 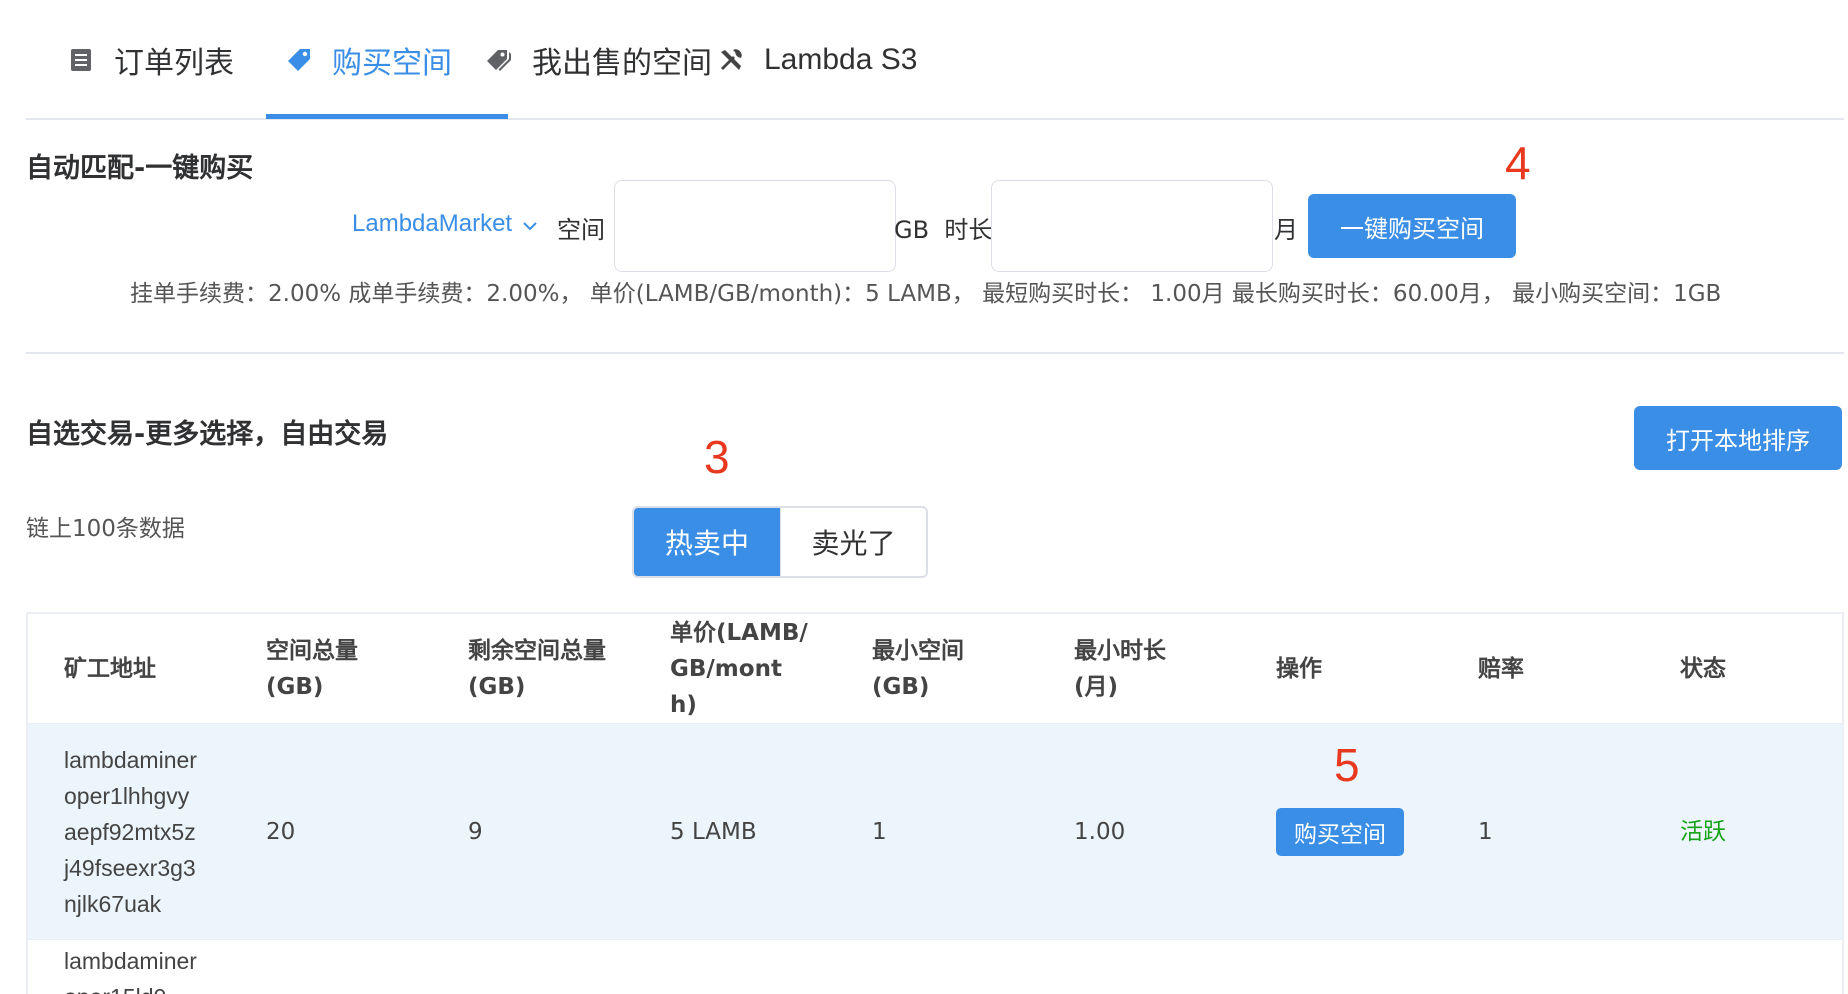 What do you see at coordinates (81, 60) in the screenshot?
I see `list-icon` at bounding box center [81, 60].